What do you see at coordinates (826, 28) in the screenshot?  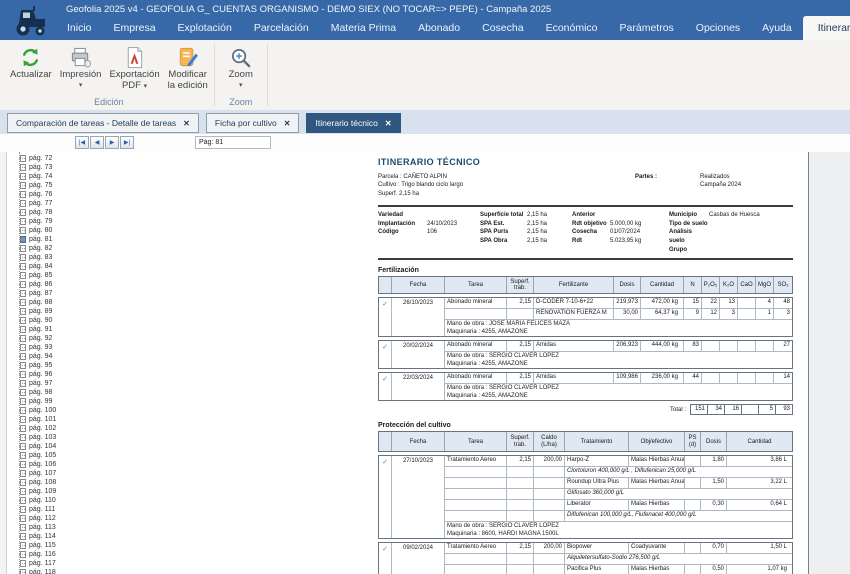 I see `menu-tab-itinerario-tecnico: Itinerario técnico` at bounding box center [826, 28].